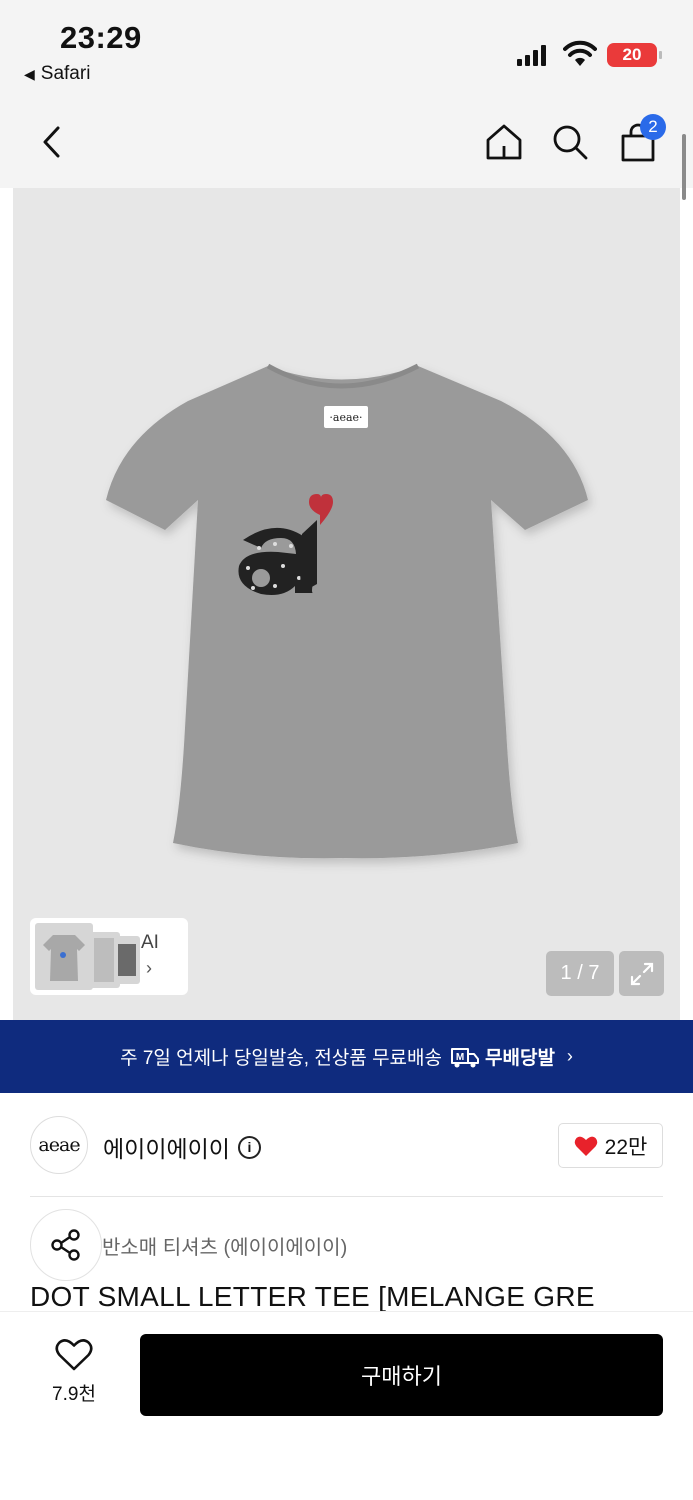  What do you see at coordinates (531, 55) in the screenshot?
I see `cellular-signal-icon` at bounding box center [531, 55].